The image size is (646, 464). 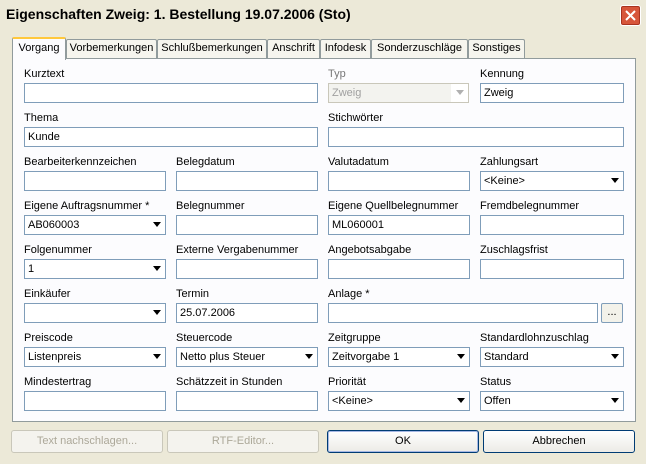 What do you see at coordinates (399, 181) in the screenshot?
I see `valutadatum-field` at bounding box center [399, 181].